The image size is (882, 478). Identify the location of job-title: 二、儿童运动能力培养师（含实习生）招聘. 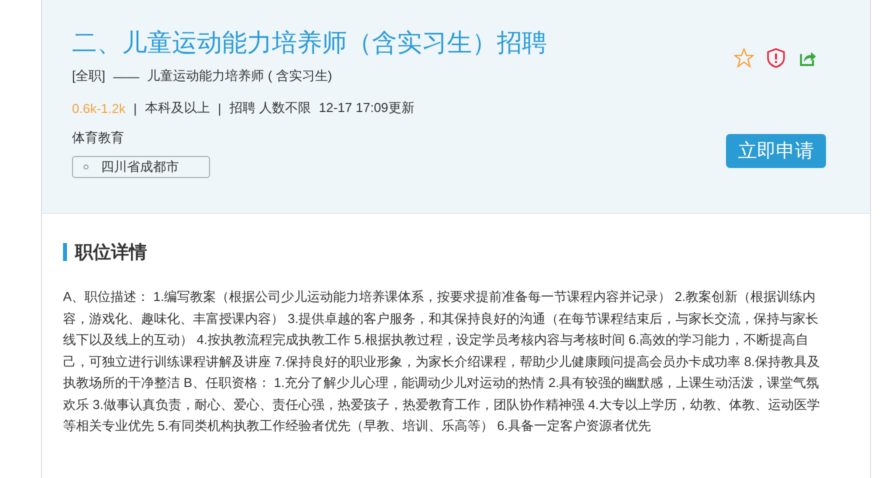
(309, 43).